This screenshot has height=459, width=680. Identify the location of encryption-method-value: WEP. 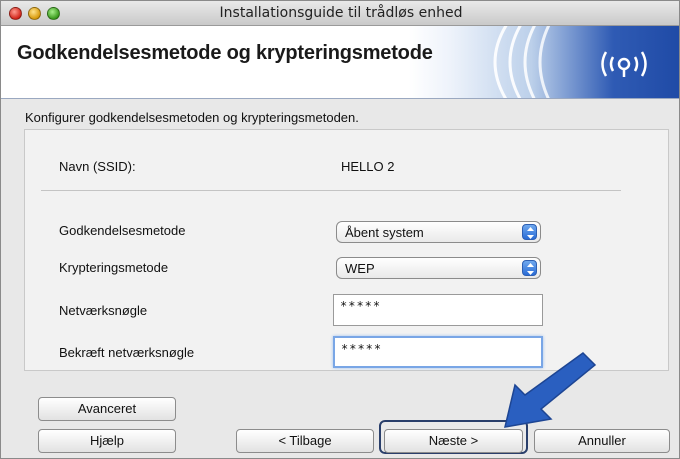
(360, 268).